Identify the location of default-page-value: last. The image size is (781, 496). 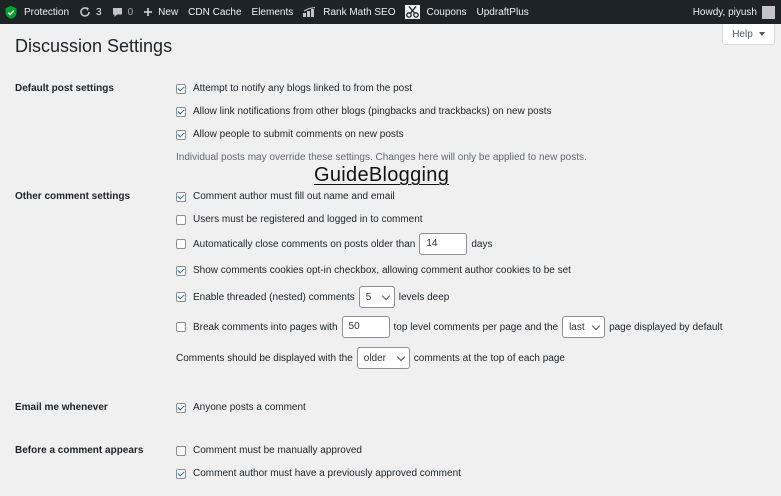
(577, 327).